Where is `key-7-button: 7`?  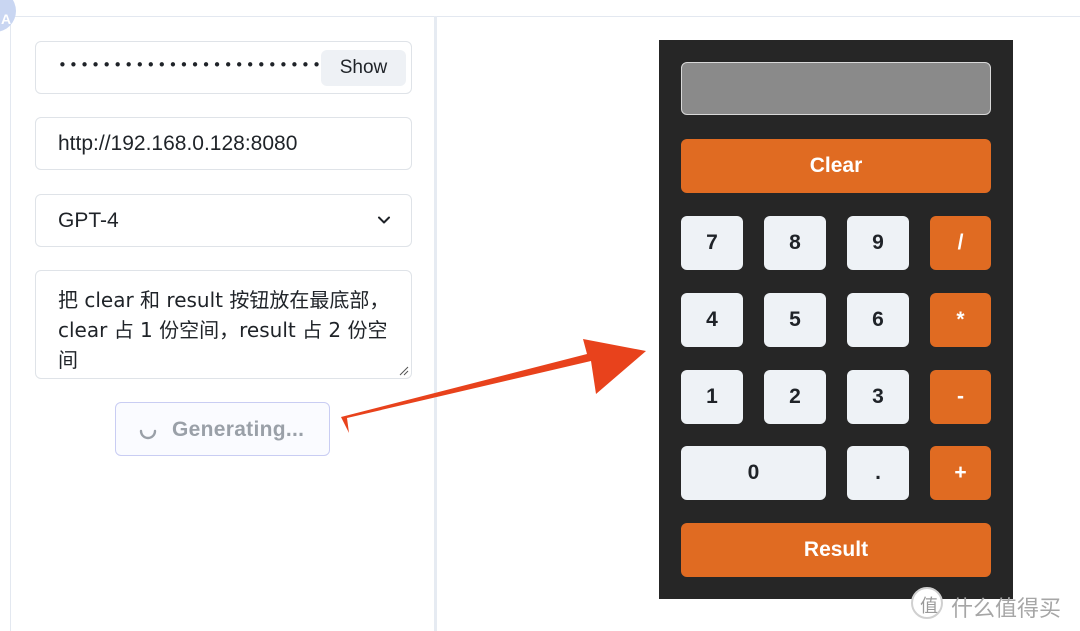 key-7-button: 7 is located at coordinates (712, 243).